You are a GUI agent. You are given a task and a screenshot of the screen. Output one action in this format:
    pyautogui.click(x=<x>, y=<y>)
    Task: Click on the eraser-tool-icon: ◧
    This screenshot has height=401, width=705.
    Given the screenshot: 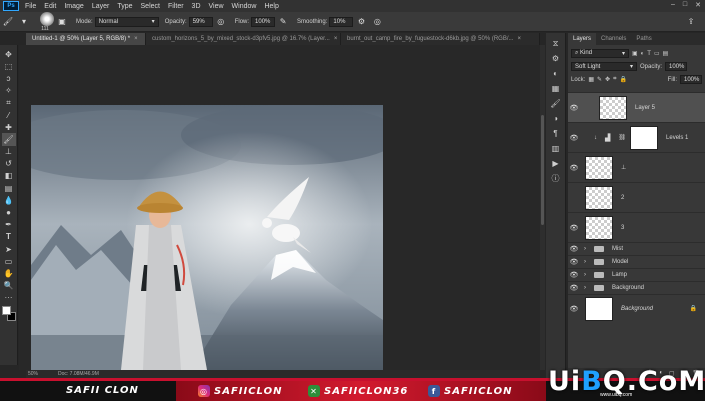 What is the action you would take?
    pyautogui.click(x=9, y=176)
    